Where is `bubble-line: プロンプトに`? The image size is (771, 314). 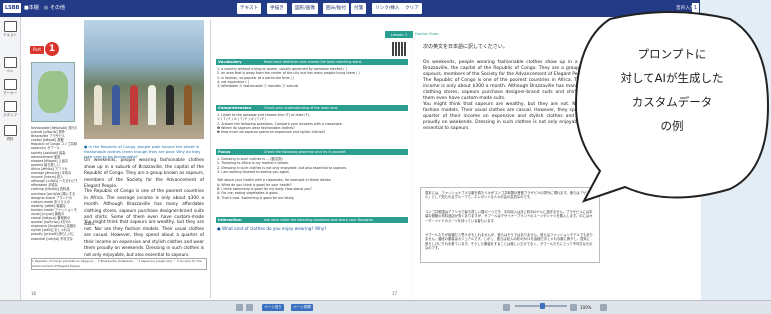 bubble-line: プロンプトに is located at coordinates (672, 54).